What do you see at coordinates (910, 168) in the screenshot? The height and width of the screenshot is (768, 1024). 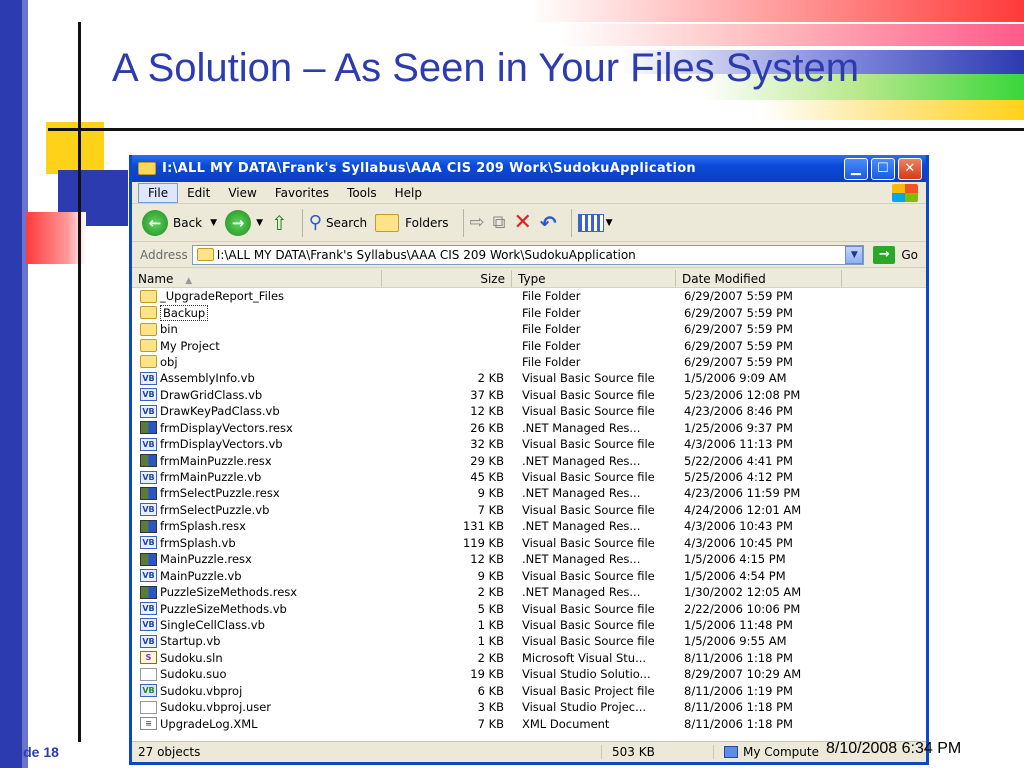 I see `close-button: ✕` at bounding box center [910, 168].